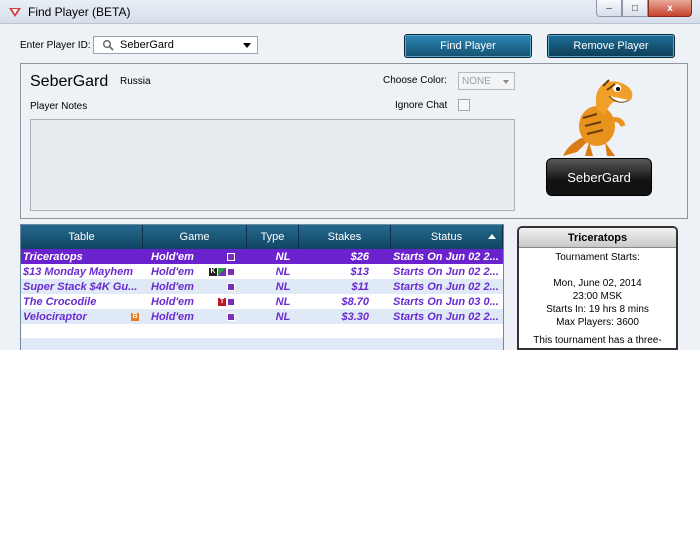  I want to click on search-icon, so click(108, 45).